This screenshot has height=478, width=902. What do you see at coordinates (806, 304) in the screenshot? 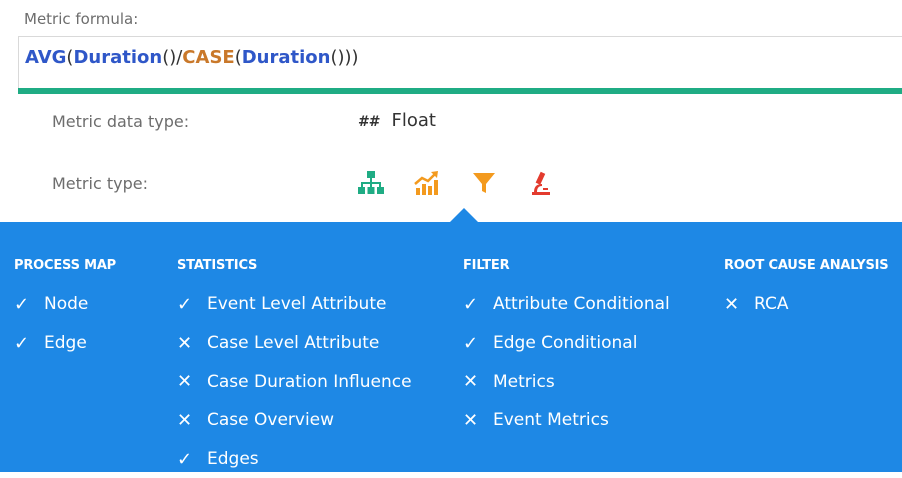
I see `usage-item: ✕ RCA` at bounding box center [806, 304].